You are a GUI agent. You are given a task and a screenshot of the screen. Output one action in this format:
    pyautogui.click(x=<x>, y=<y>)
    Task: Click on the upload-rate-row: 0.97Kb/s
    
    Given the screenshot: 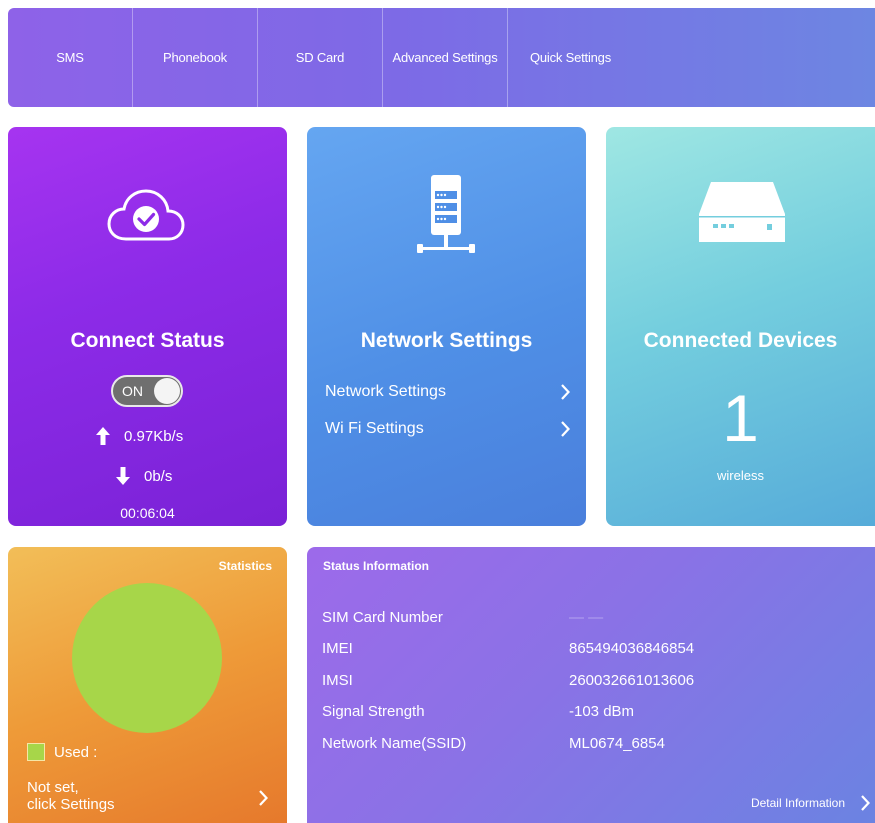 What is the action you would take?
    pyautogui.click(x=139, y=436)
    